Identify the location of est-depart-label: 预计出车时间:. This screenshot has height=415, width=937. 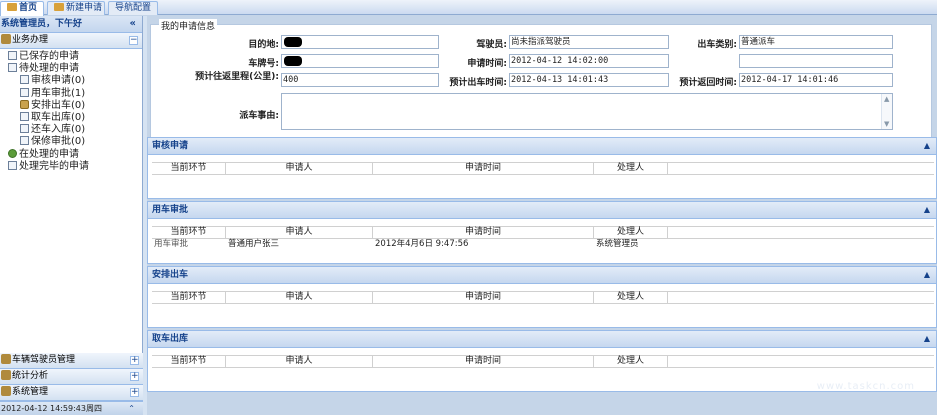
(478, 83).